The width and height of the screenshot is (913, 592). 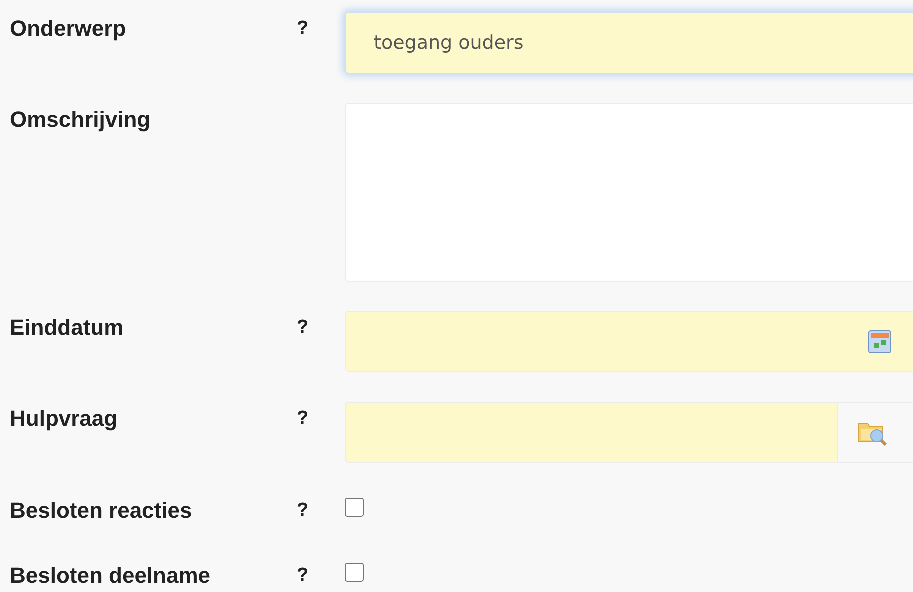 I want to click on calendar-icon, so click(x=880, y=342).